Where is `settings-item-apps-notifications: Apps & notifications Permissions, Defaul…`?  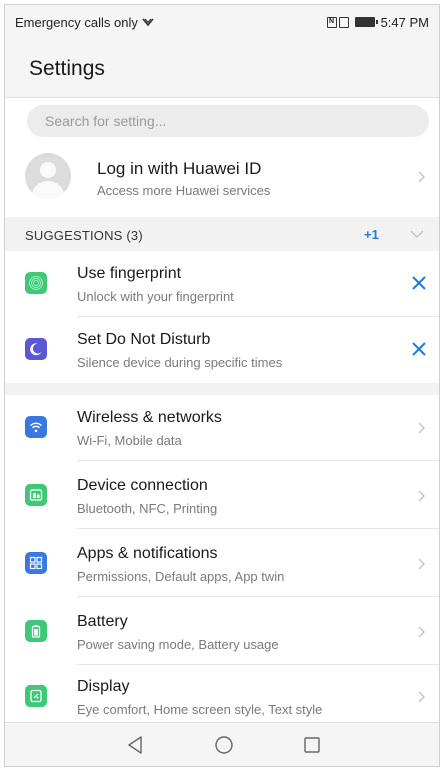
settings-item-apps-notifications: Apps & notifications Permissions, Defaul… is located at coordinates (222, 564).